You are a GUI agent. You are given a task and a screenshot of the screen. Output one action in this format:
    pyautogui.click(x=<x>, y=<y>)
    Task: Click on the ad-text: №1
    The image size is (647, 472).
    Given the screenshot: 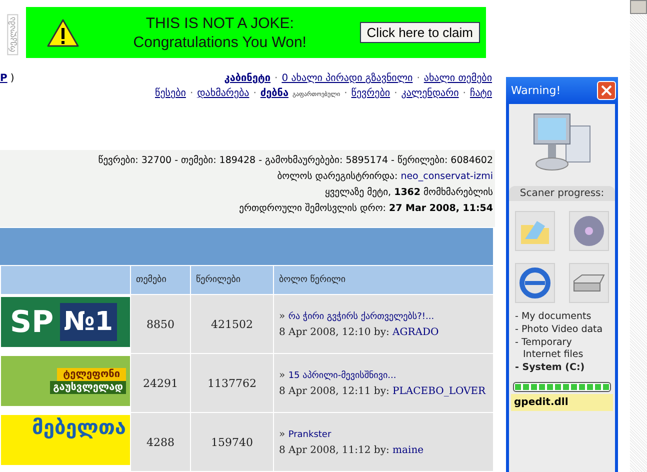 What is the action you would take?
    pyautogui.click(x=88, y=322)
    